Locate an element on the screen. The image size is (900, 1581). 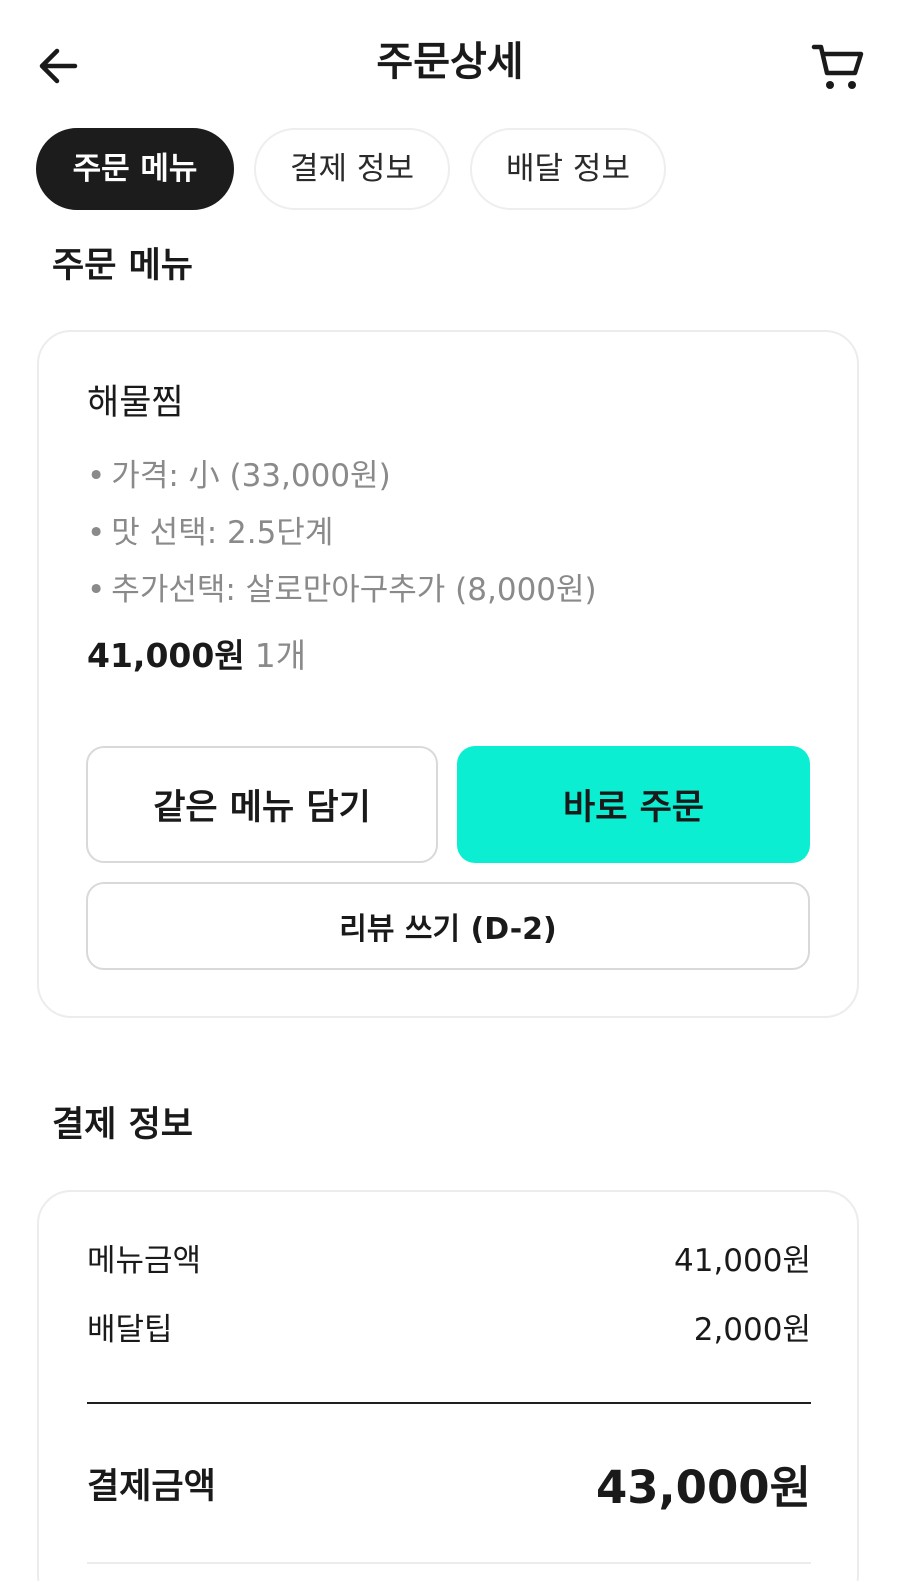
cart-button is located at coordinates (838, 66).